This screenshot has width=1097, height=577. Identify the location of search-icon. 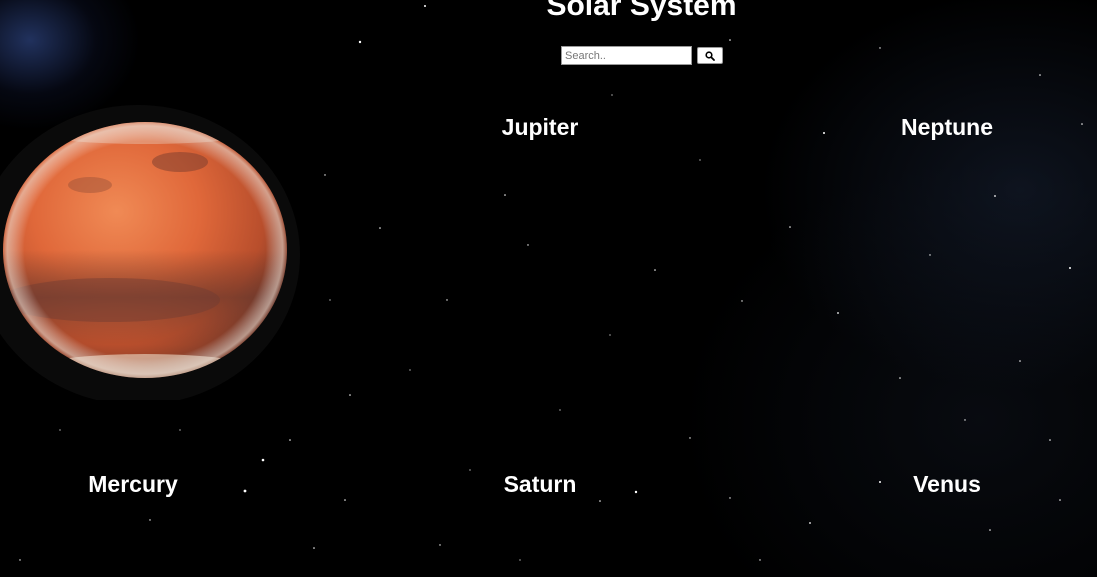
(710, 55).